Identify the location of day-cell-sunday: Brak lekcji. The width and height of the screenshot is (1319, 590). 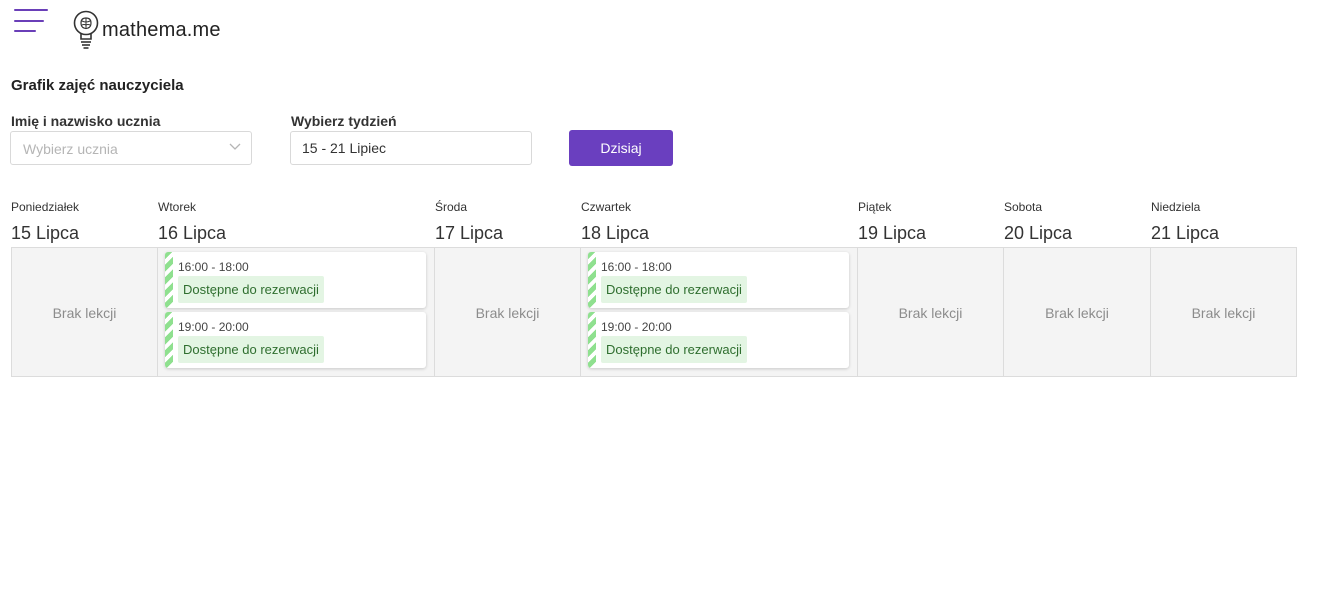
(1223, 312).